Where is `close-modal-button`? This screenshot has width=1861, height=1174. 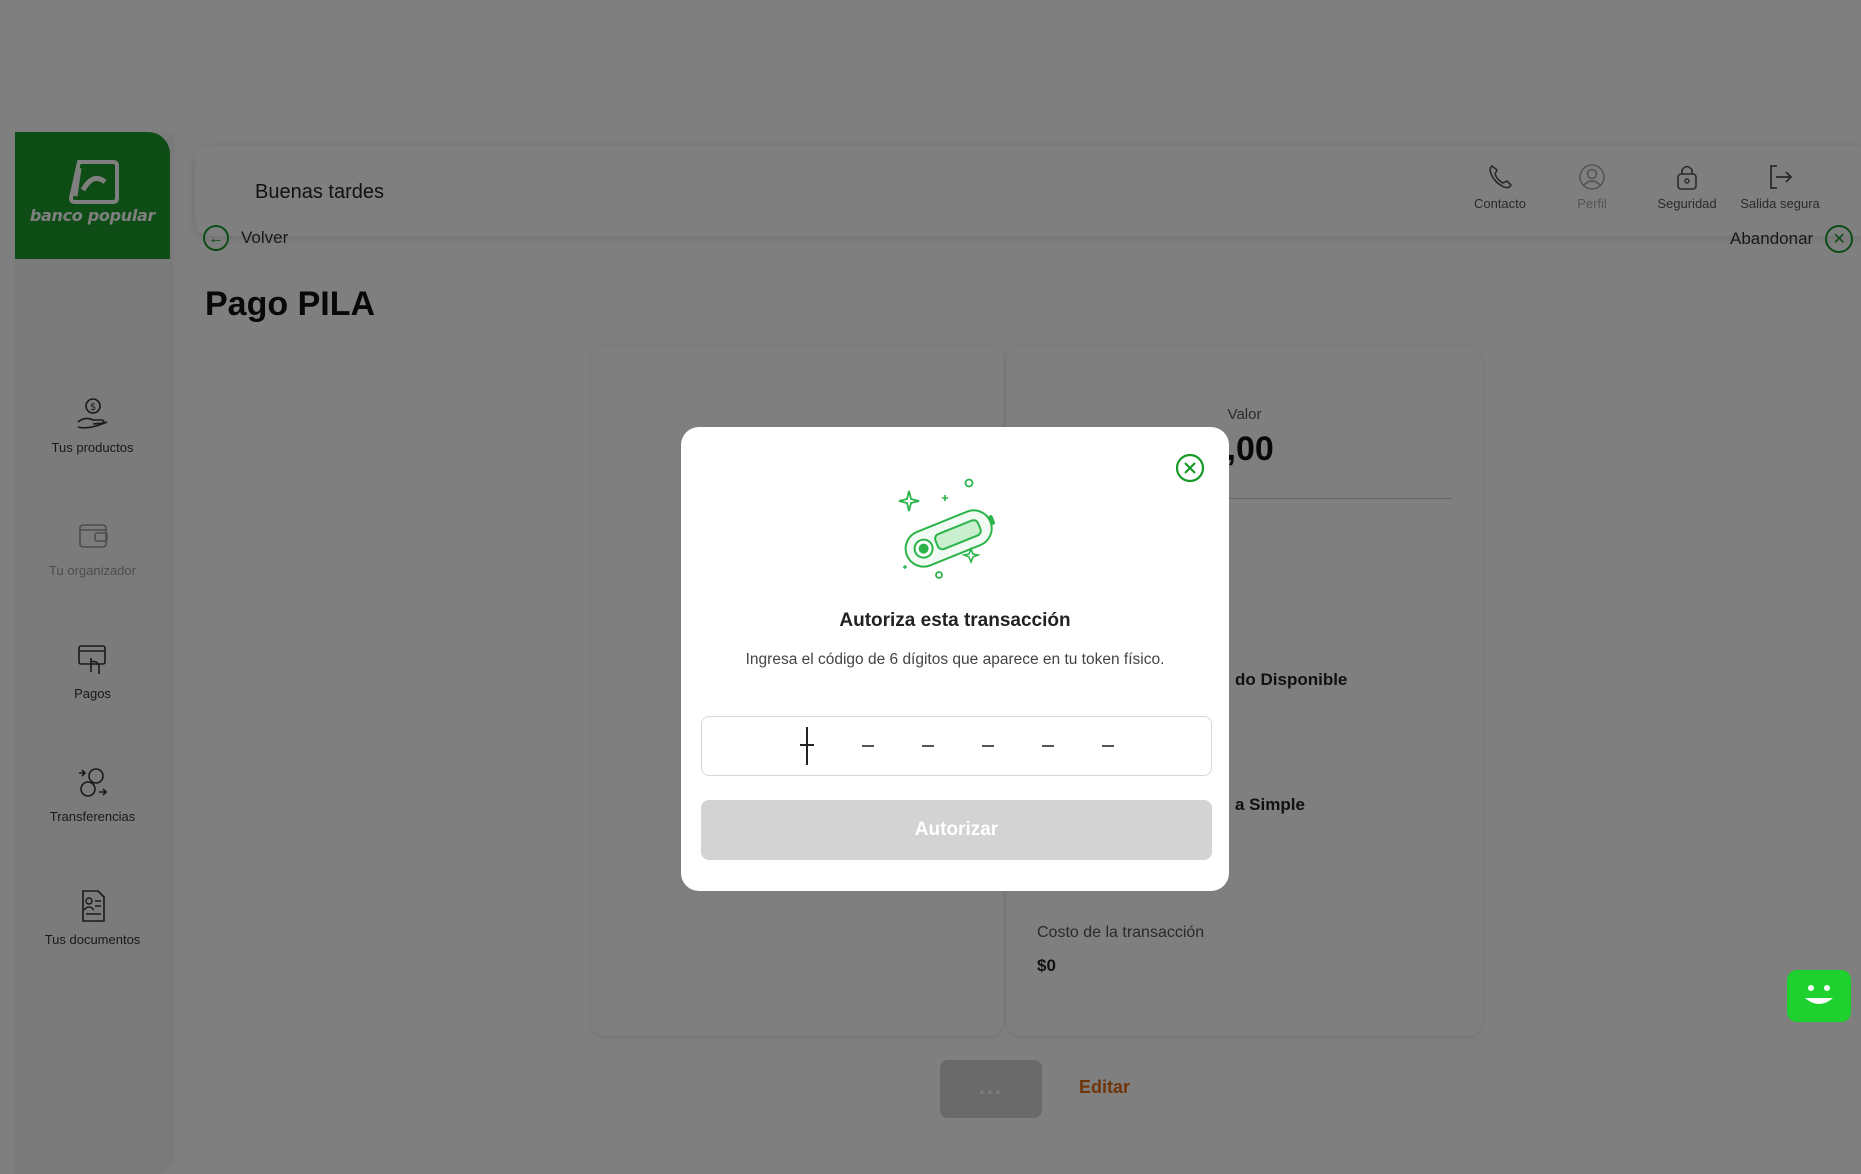 close-modal-button is located at coordinates (1190, 468).